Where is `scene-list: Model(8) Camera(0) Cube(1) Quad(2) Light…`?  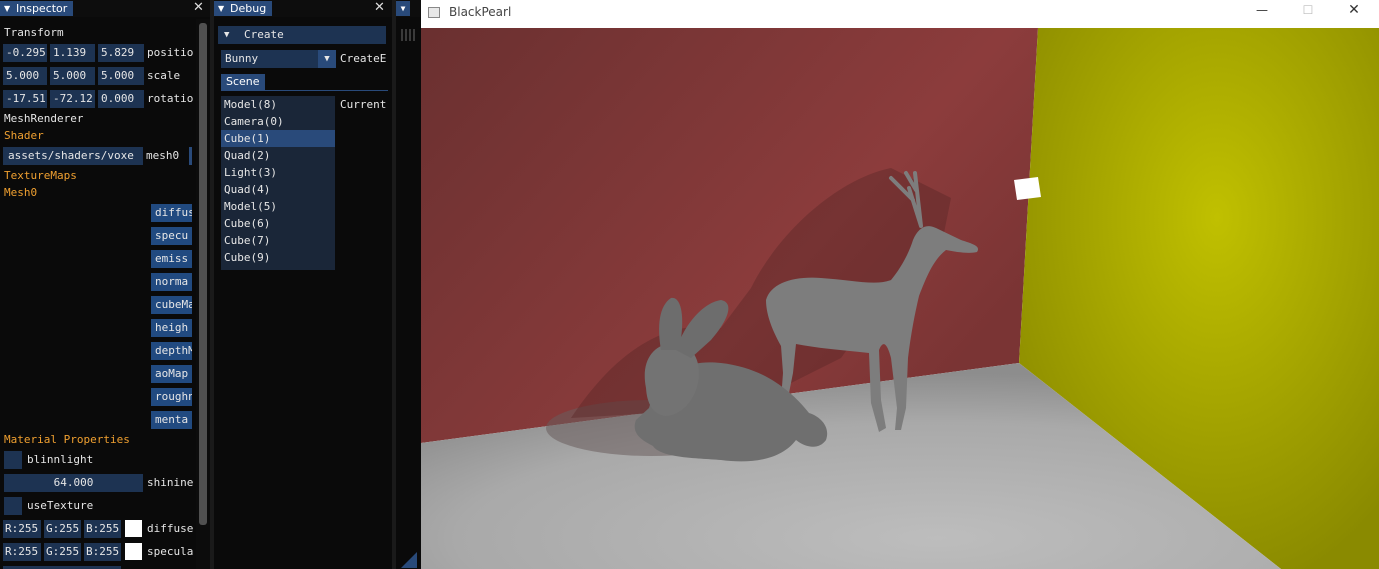
scene-list: Model(8) Camera(0) Cube(1) Quad(2) Light… is located at coordinates (278, 183).